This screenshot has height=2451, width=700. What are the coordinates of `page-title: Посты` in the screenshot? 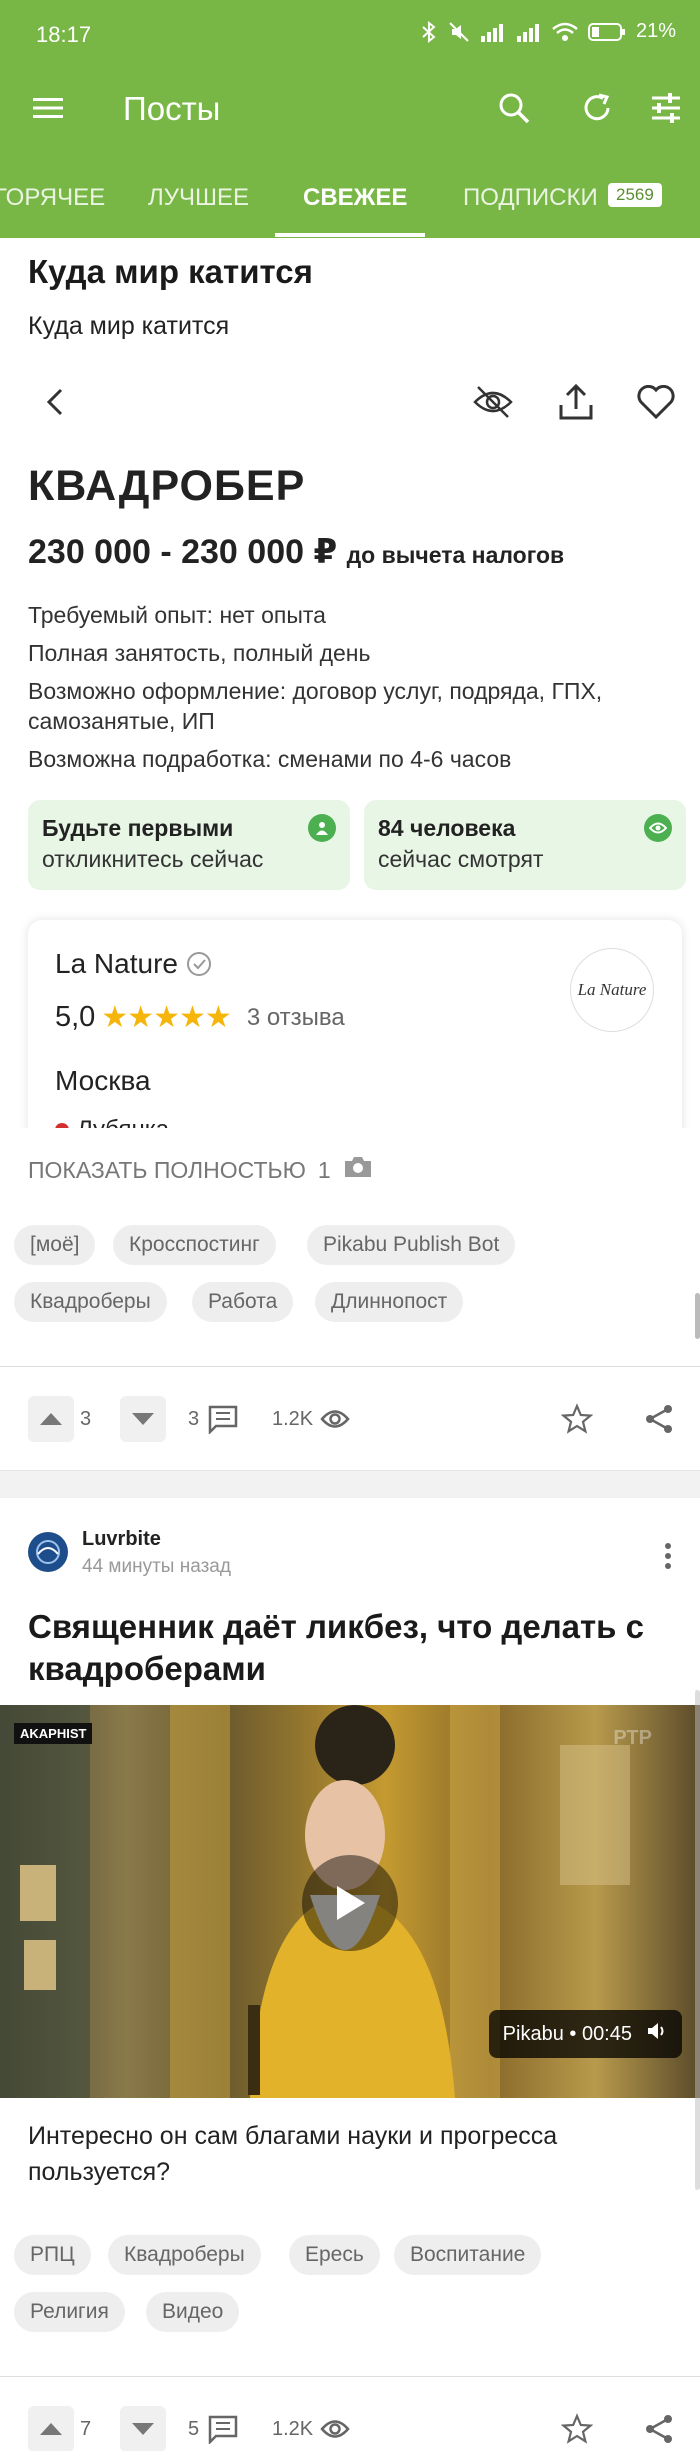 It's located at (172, 108).